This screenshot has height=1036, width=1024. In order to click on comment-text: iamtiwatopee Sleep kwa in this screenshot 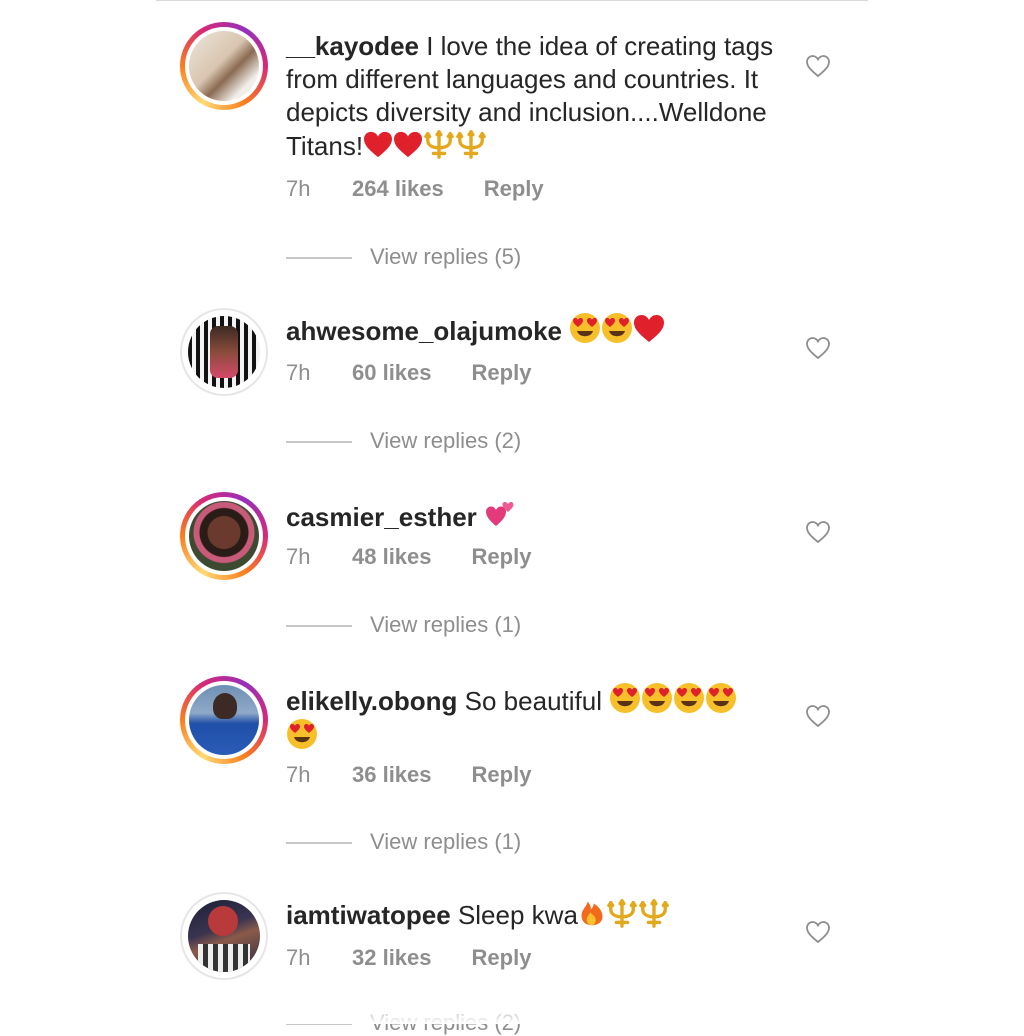, I will do `click(531, 915)`.